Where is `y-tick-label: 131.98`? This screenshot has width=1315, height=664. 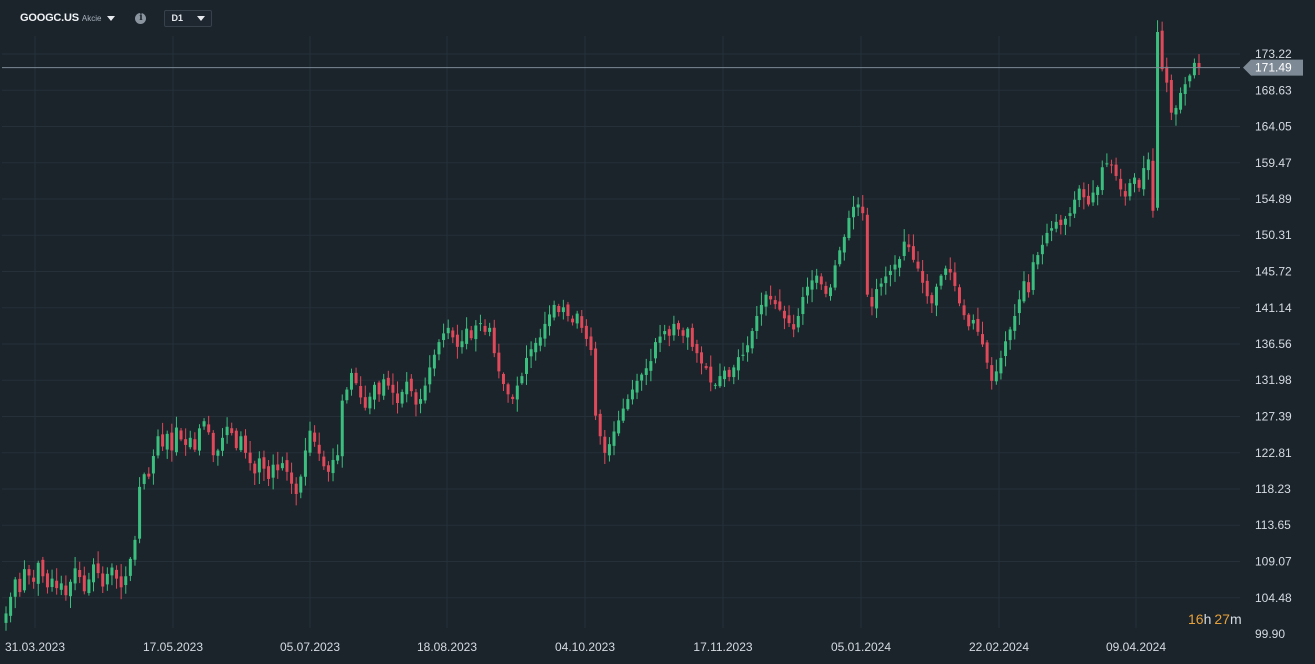 y-tick-label: 131.98 is located at coordinates (1273, 380).